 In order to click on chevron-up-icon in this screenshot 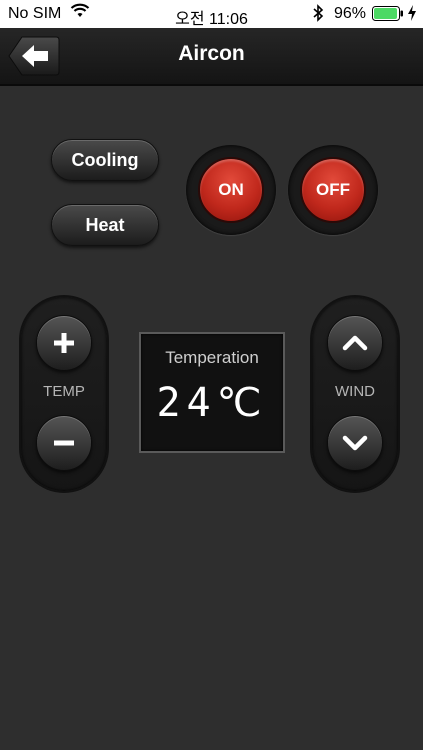, I will do `click(355, 343)`.